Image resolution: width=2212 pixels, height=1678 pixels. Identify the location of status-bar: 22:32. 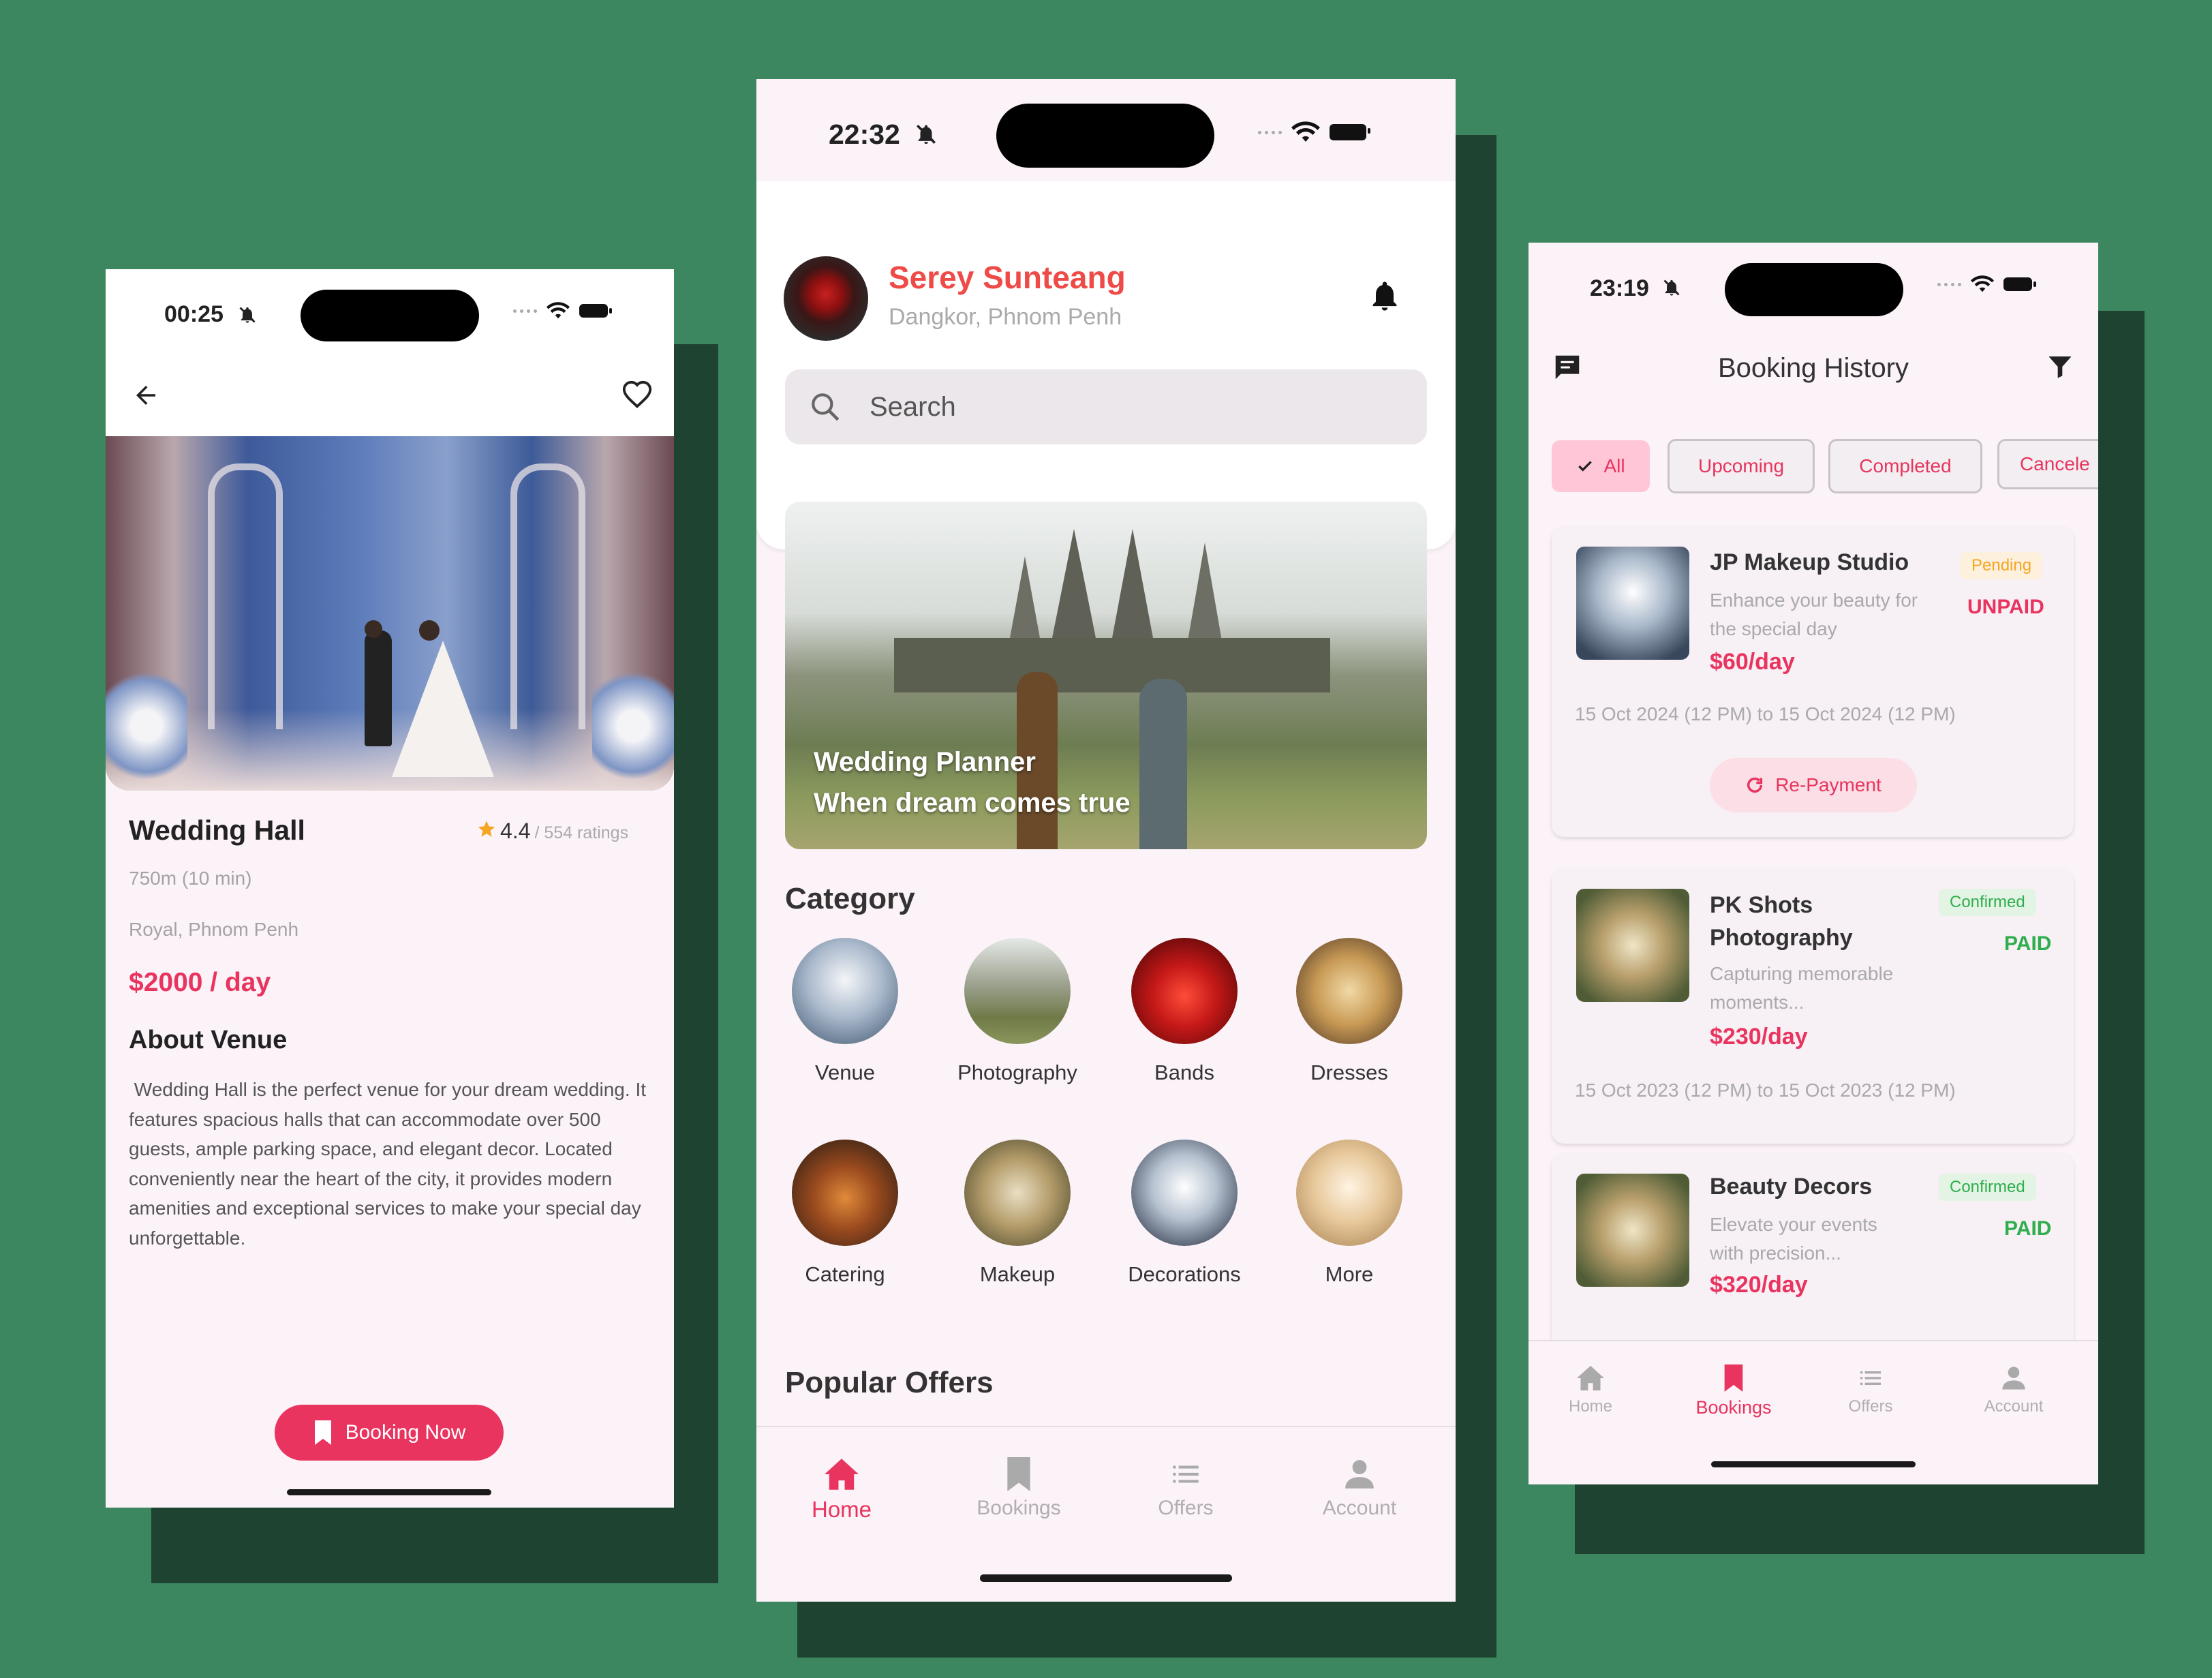
(1106, 130).